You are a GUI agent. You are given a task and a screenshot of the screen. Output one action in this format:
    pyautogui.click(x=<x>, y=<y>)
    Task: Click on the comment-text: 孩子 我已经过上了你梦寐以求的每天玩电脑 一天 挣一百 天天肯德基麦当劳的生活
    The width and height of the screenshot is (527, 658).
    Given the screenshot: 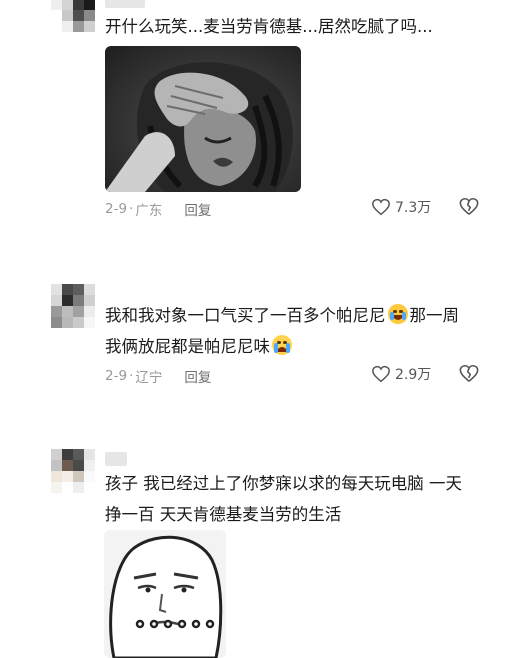 What is the action you would take?
    pyautogui.click(x=283, y=499)
    